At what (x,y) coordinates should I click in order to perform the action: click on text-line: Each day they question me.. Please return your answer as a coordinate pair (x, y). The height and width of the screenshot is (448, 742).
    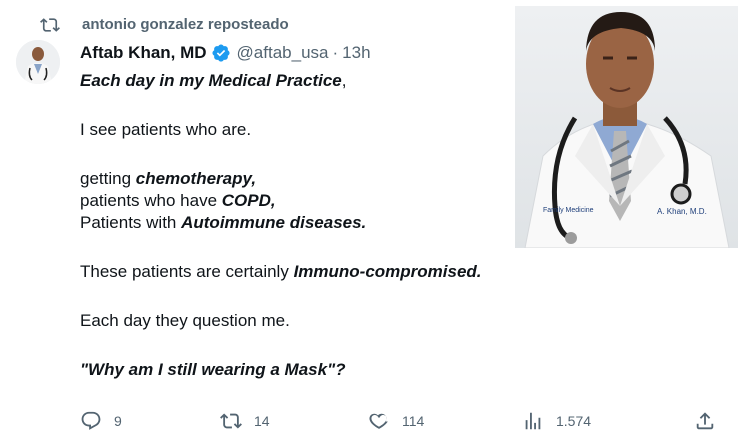
    Looking at the image, I should click on (295, 321).